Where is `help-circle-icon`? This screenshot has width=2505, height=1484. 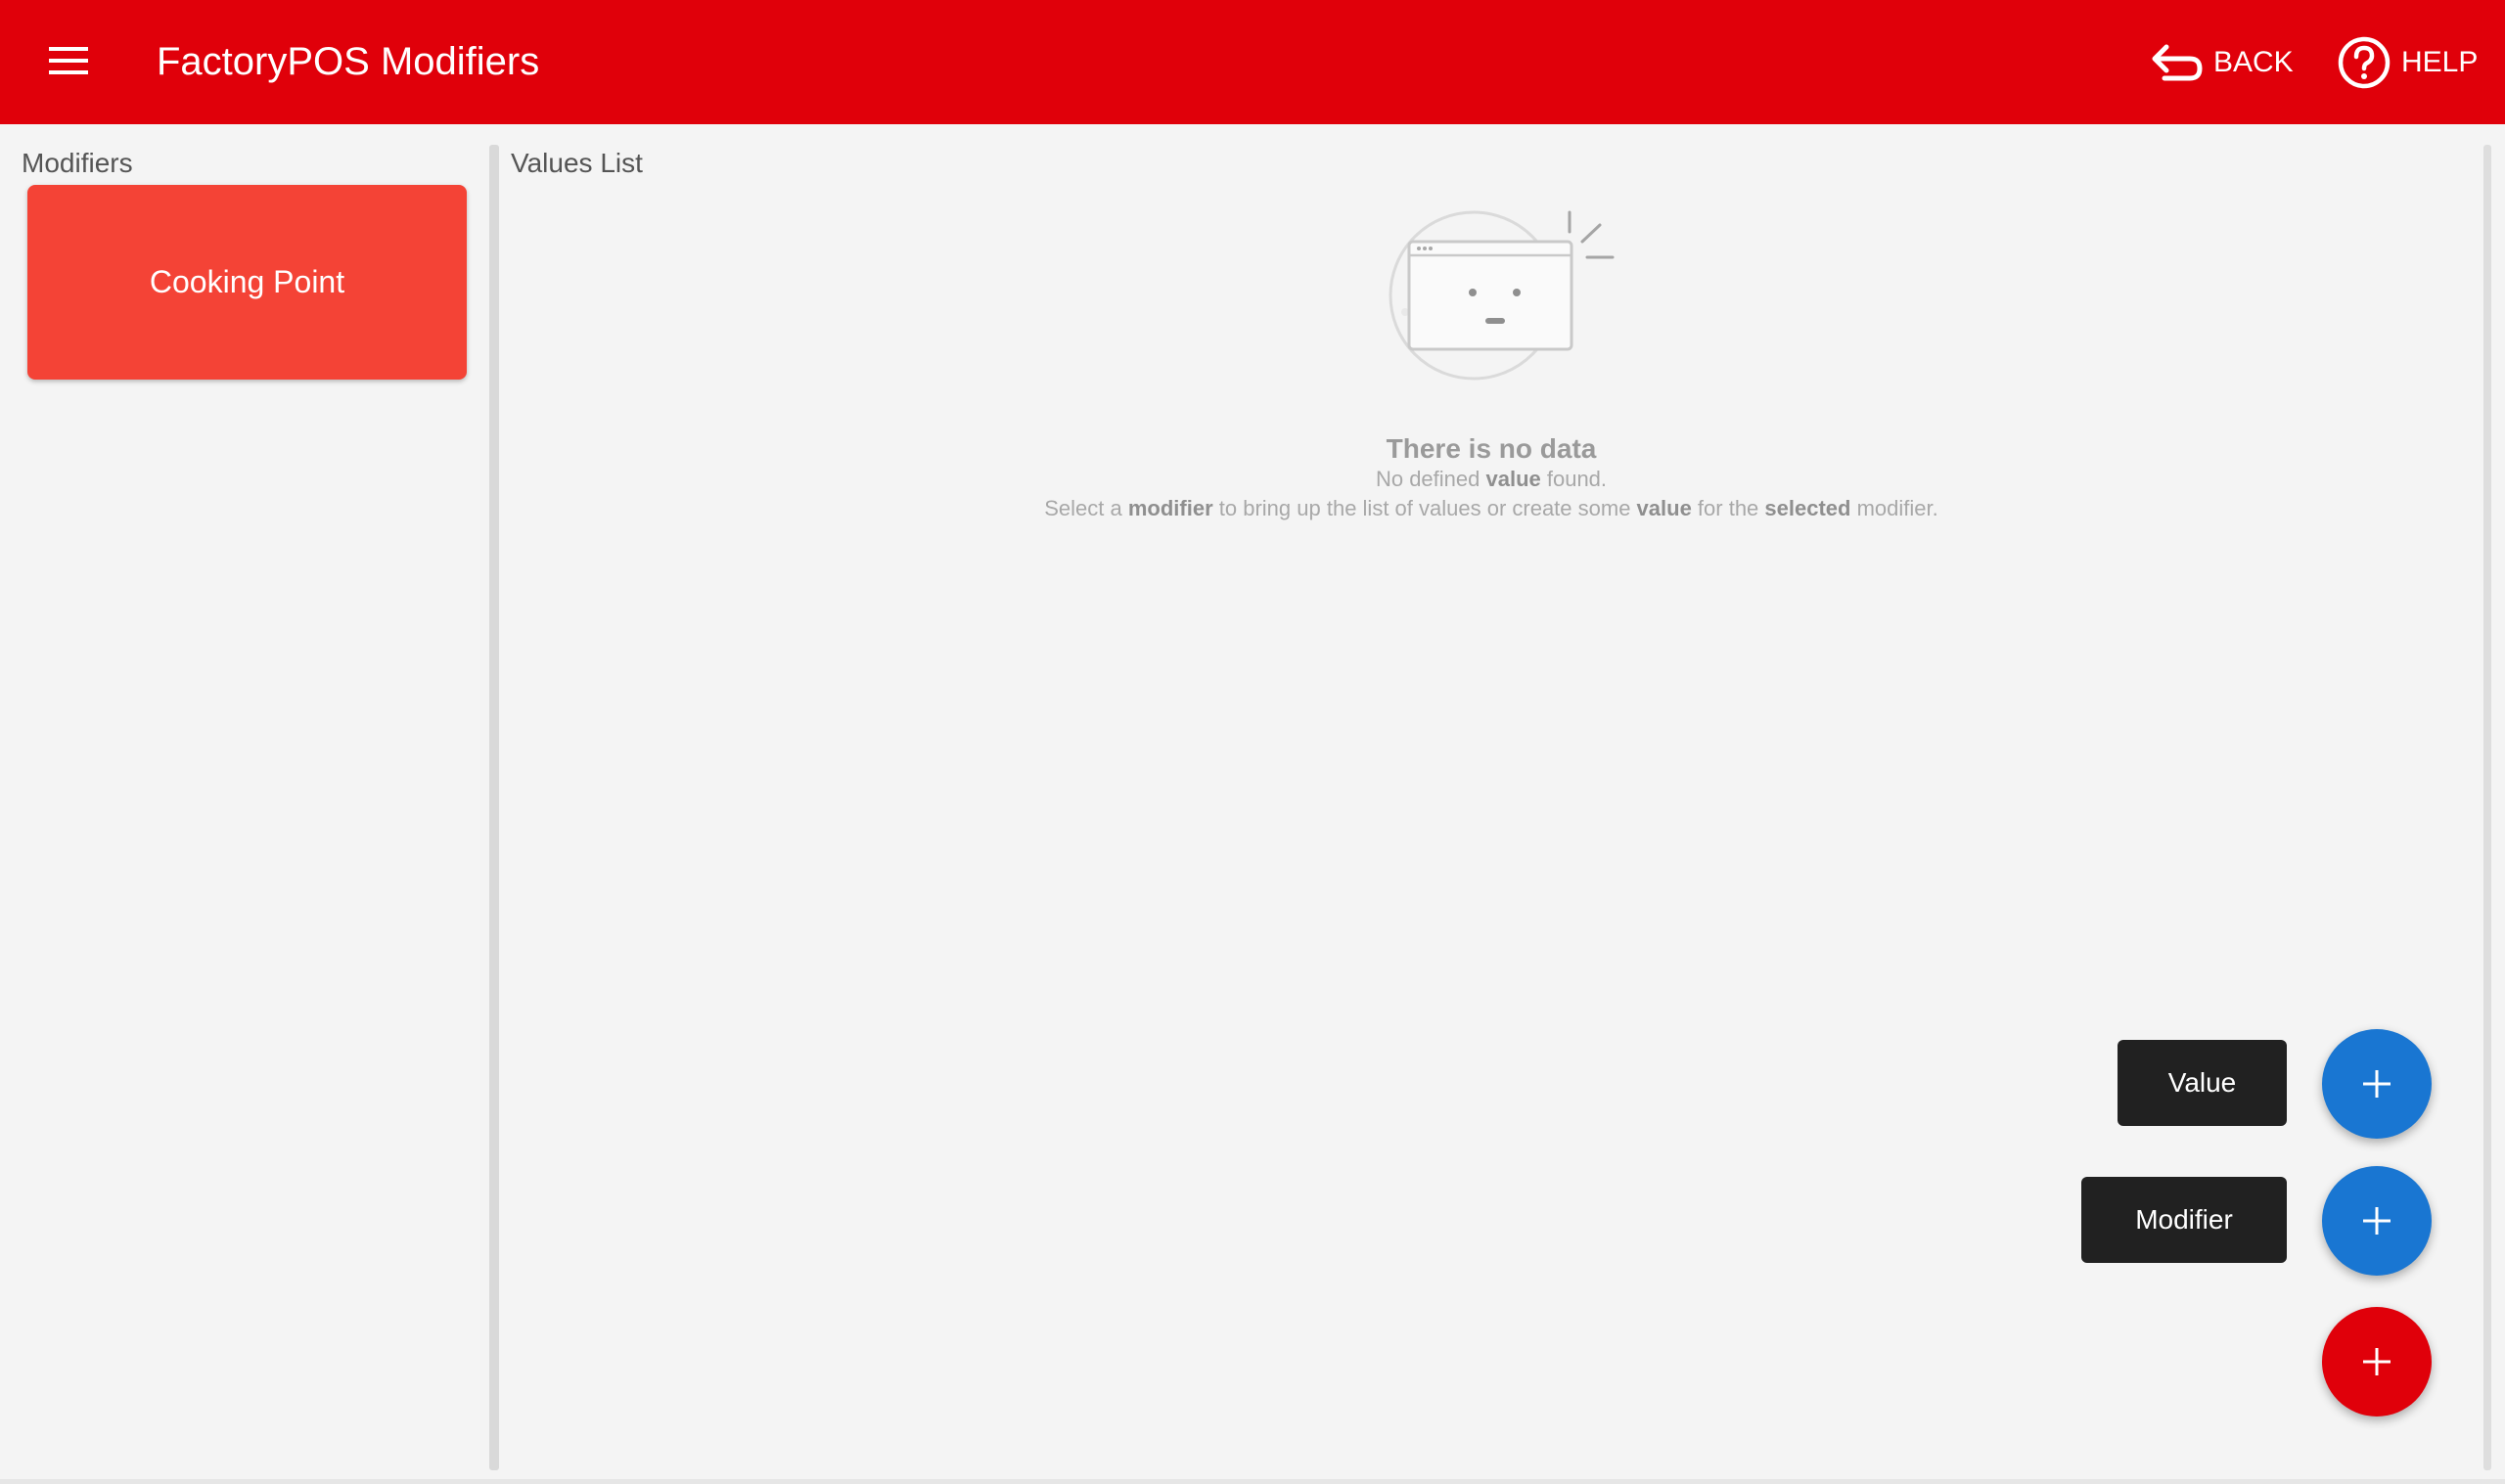 help-circle-icon is located at coordinates (2364, 62).